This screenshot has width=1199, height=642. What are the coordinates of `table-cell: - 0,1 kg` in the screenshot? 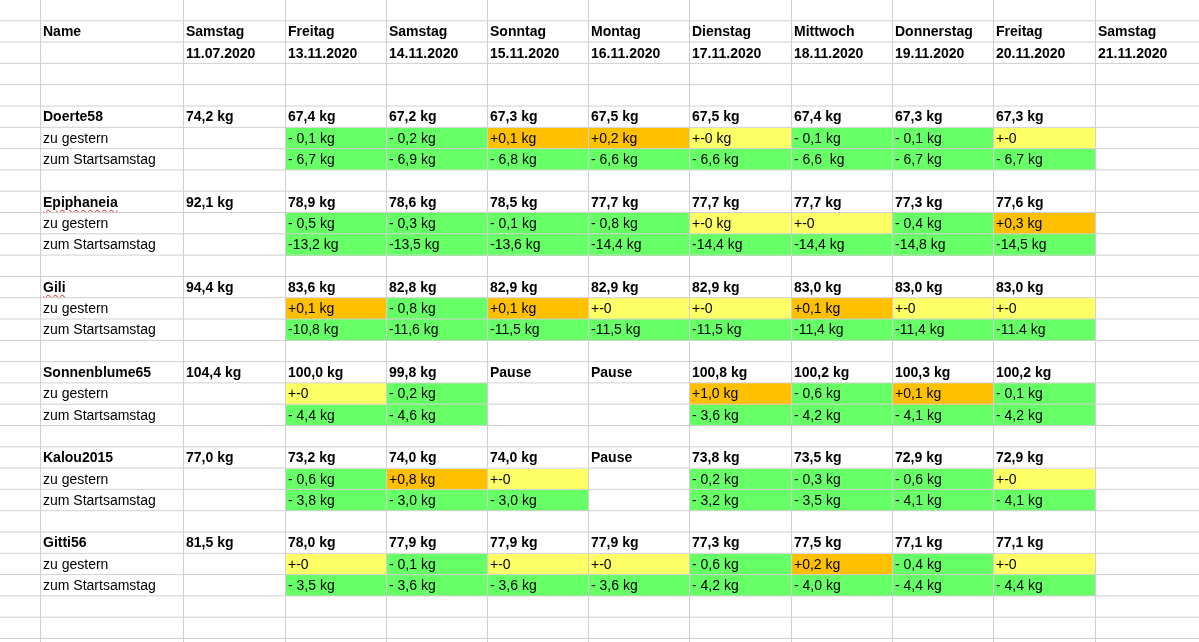 It's located at (1045, 394).